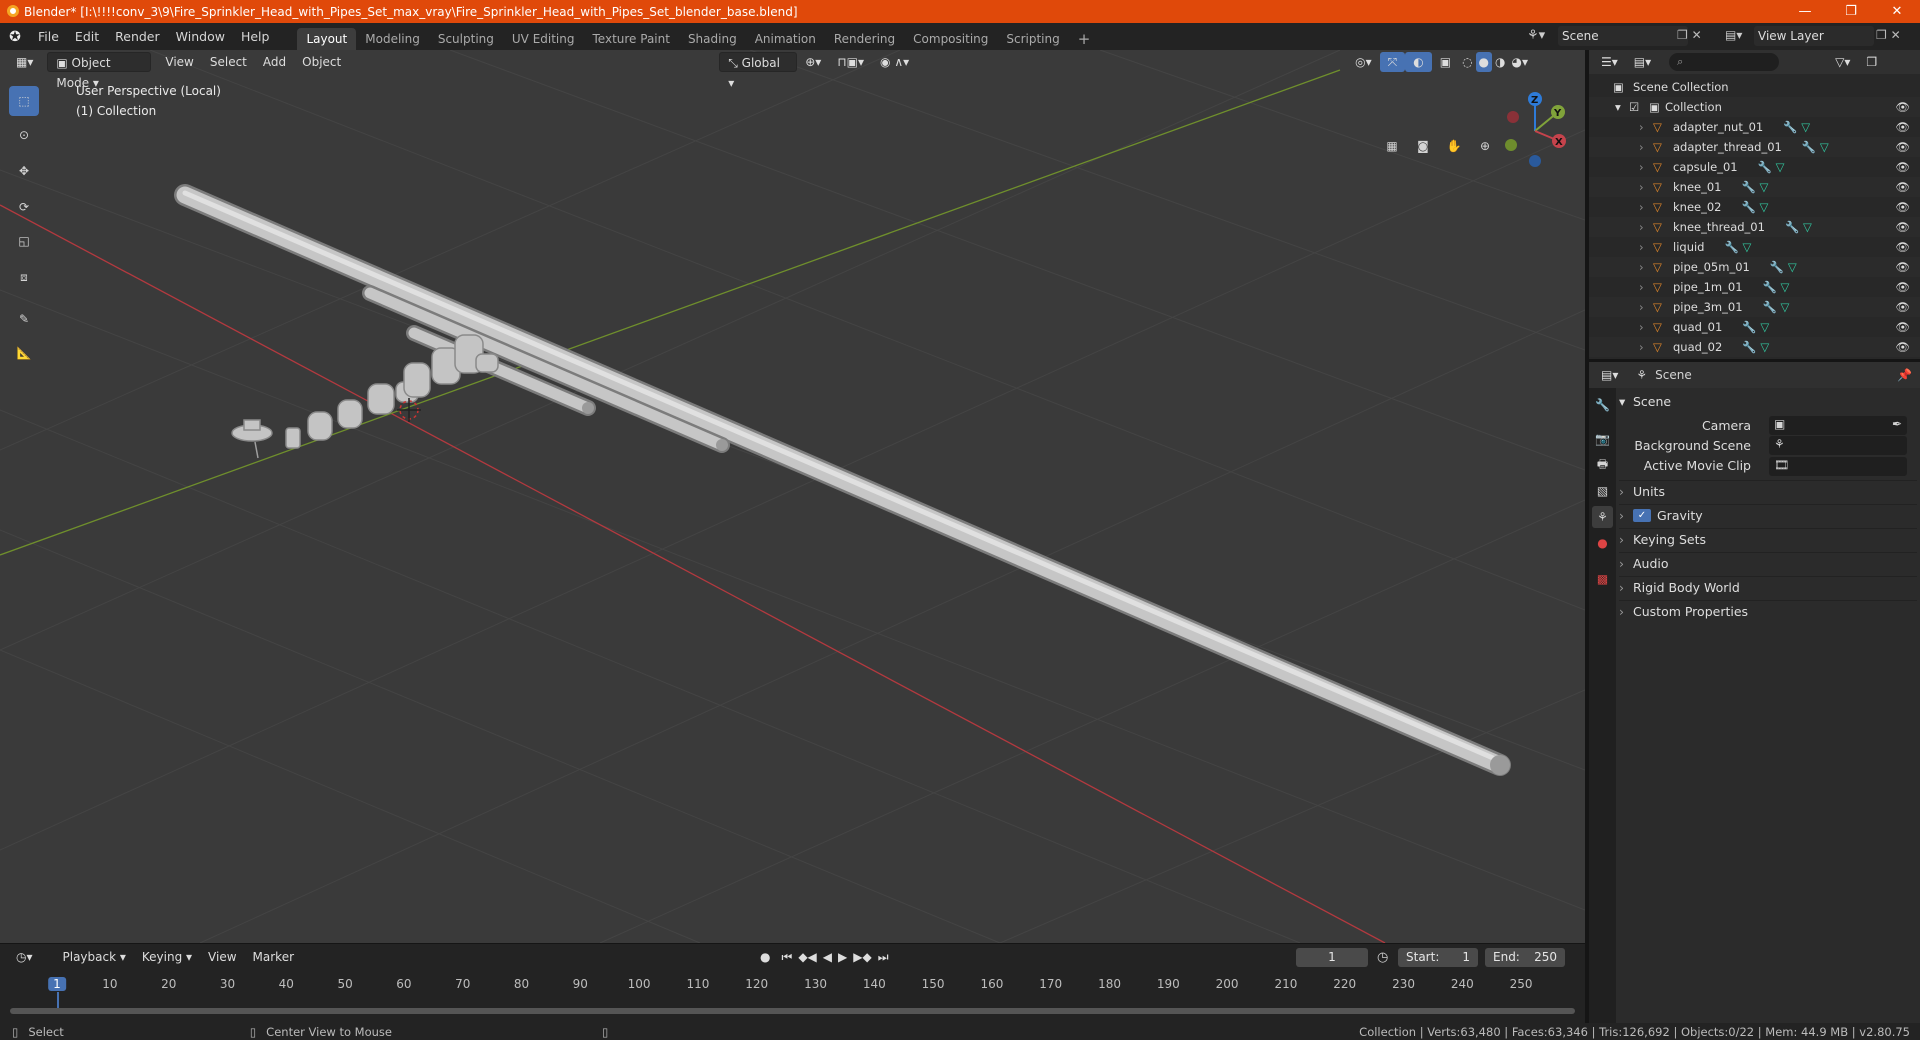  Describe the element at coordinates (1602, 517) in the screenshot. I see `scene-tab-icon: ⚘` at that location.